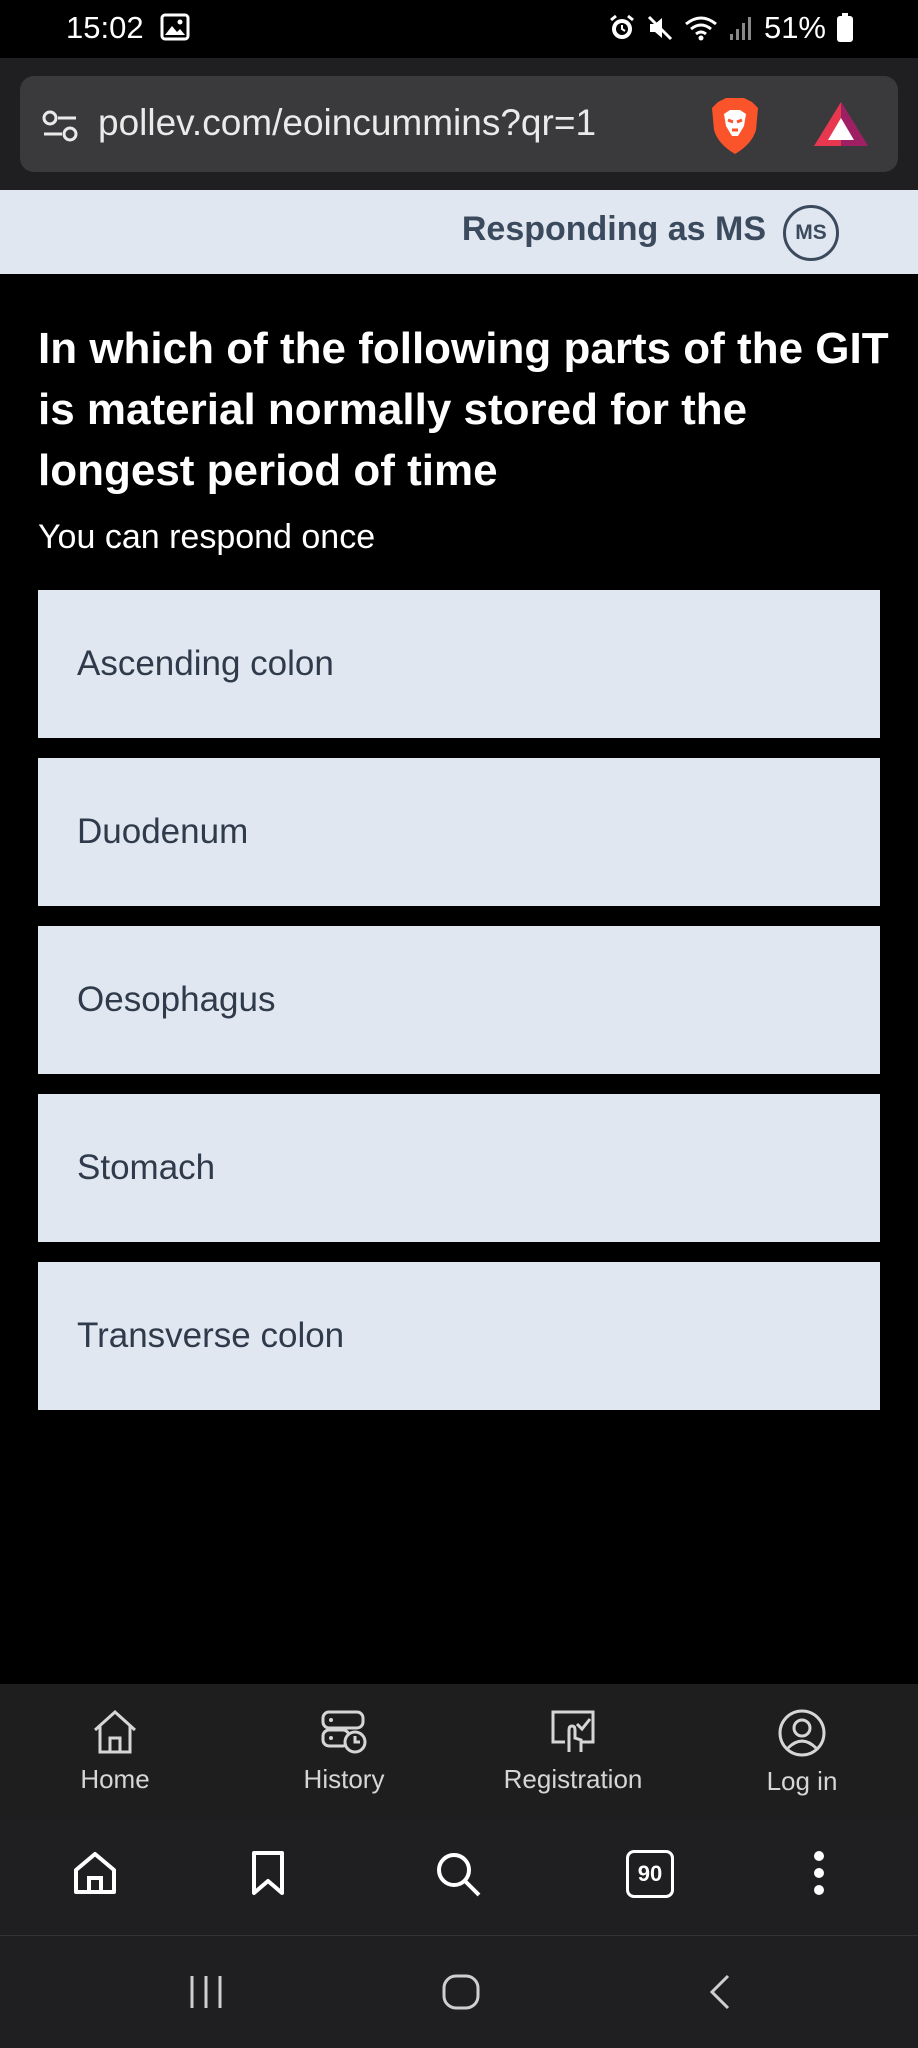 The width and height of the screenshot is (918, 2048). Describe the element at coordinates (459, 832) in the screenshot. I see `option-duodenum: Duodenum` at that location.